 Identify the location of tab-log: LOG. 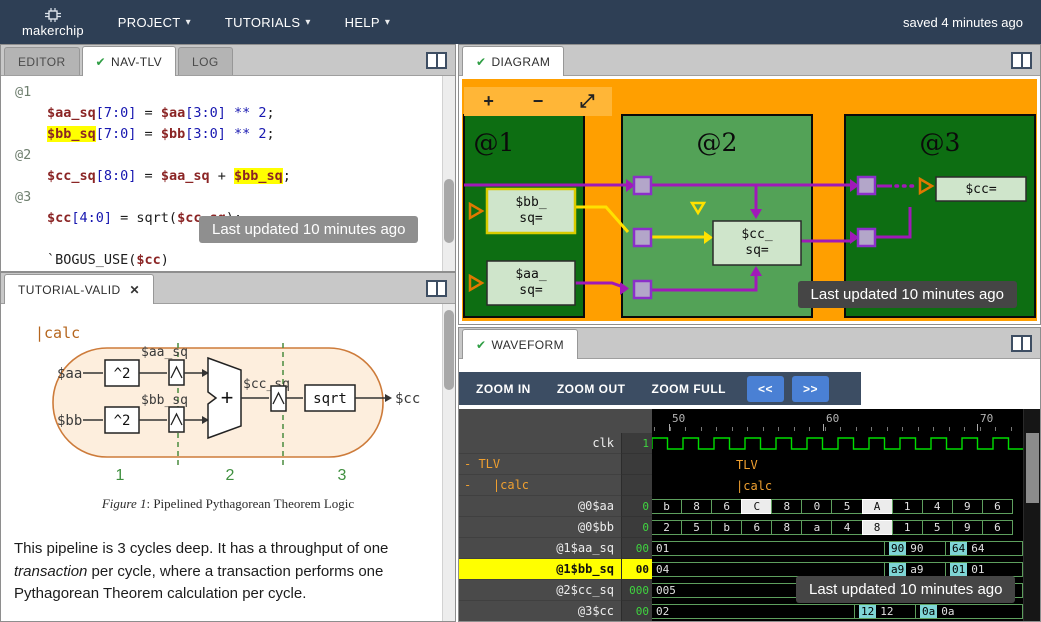
(205, 61).